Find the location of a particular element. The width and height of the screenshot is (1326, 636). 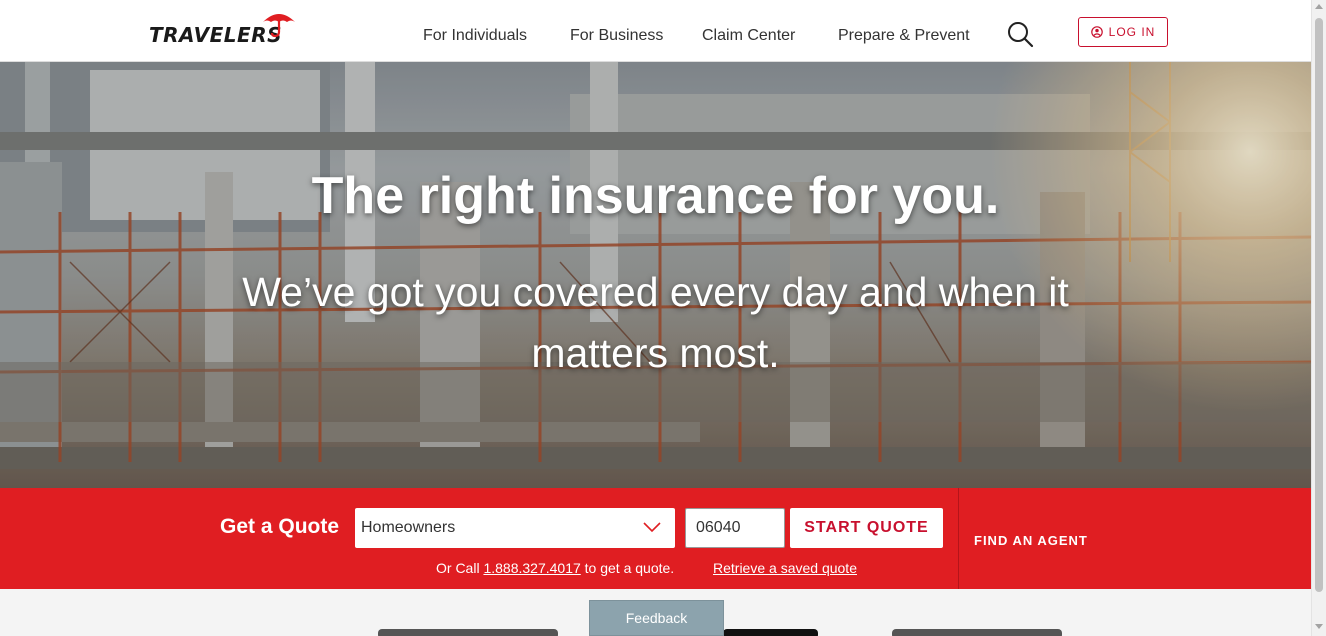

start-quote-button: START QUOTE is located at coordinates (866, 528).